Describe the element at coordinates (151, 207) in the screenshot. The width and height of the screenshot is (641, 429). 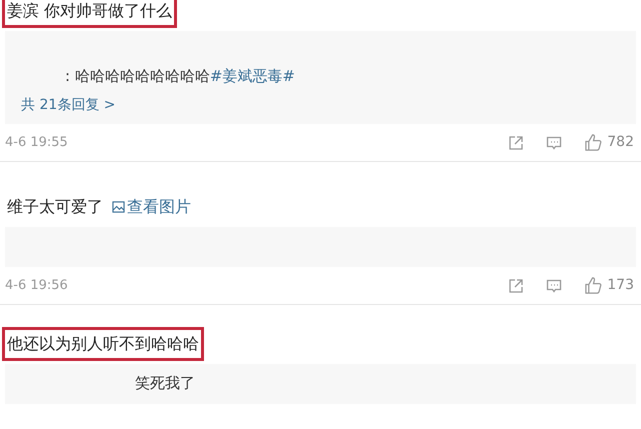
I see `view-image-link: 查看图片` at that location.